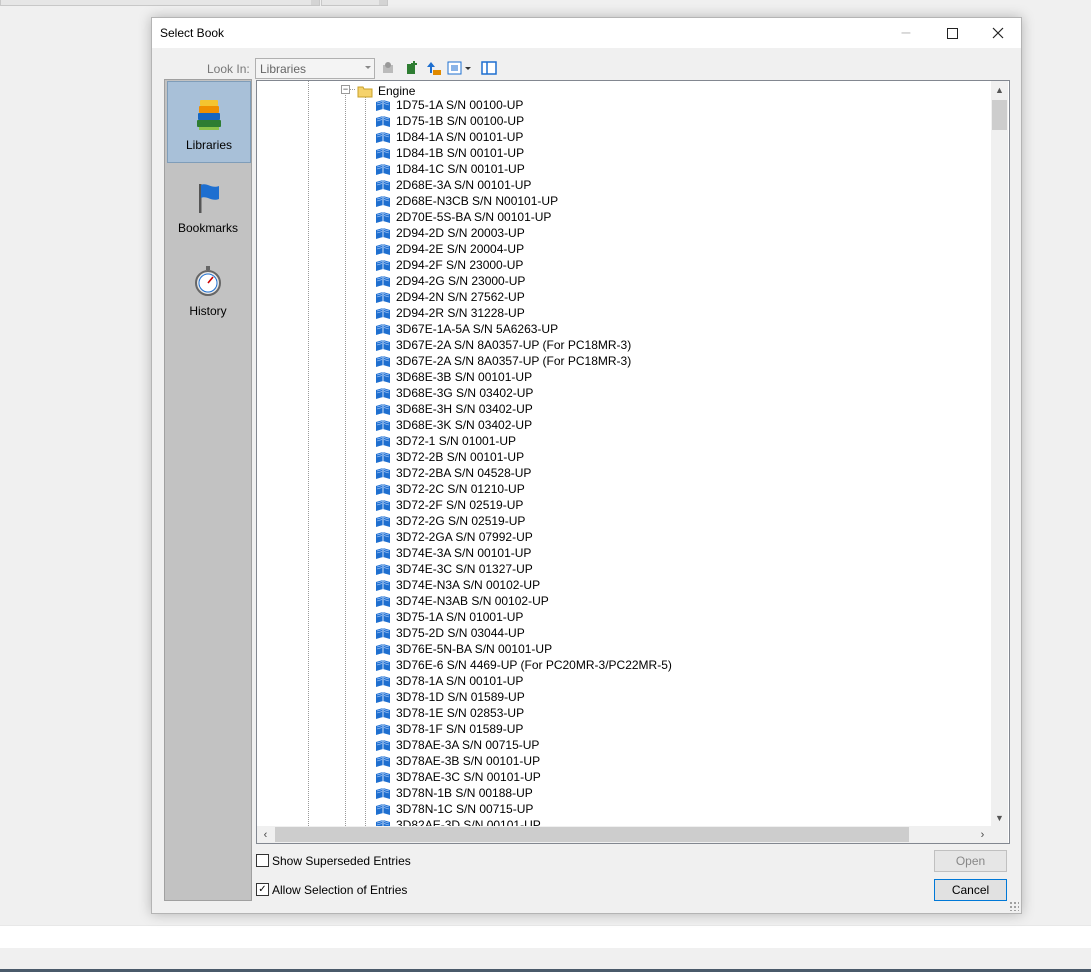  What do you see at coordinates (523, 297) in the screenshot?
I see `tree-book-item: 2D94-2N S/N 27562-UP` at bounding box center [523, 297].